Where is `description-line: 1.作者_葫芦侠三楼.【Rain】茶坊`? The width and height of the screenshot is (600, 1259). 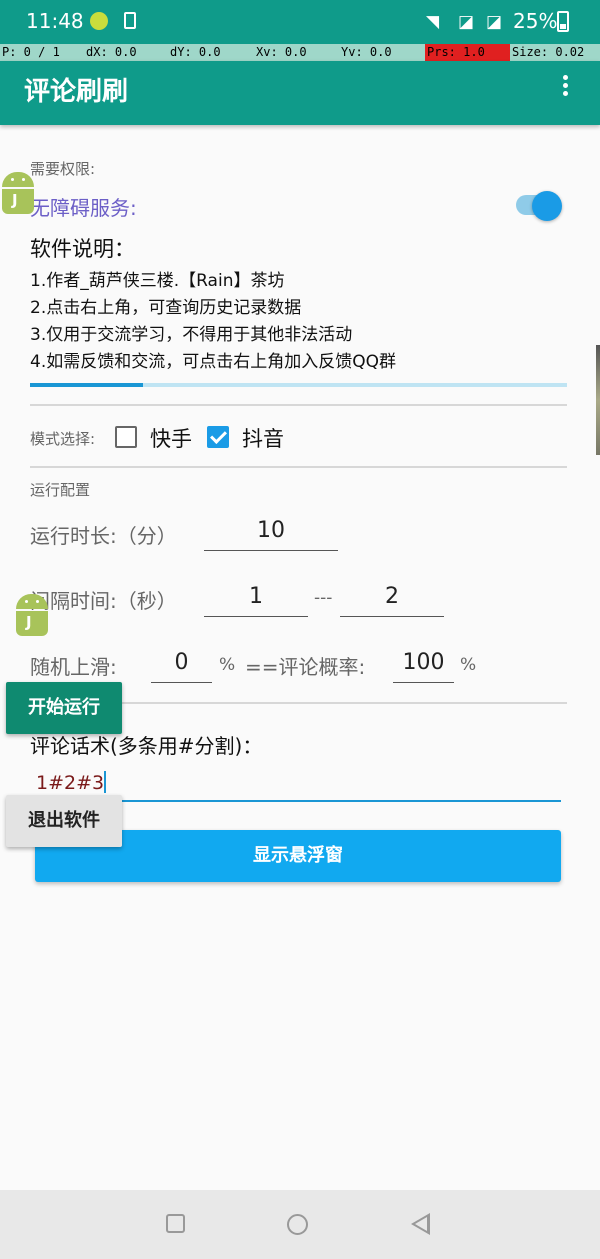 description-line: 1.作者_葫芦侠三楼.【Rain】茶坊 is located at coordinates (157, 281).